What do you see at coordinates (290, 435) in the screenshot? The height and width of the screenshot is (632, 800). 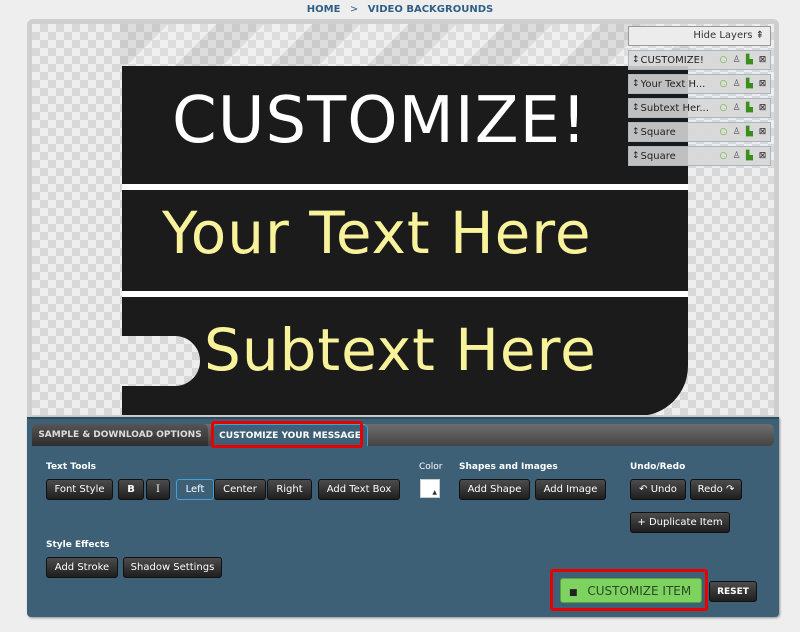 I see `tab-customize-message: CUSTOMIZE YOUR MESSAGE` at bounding box center [290, 435].